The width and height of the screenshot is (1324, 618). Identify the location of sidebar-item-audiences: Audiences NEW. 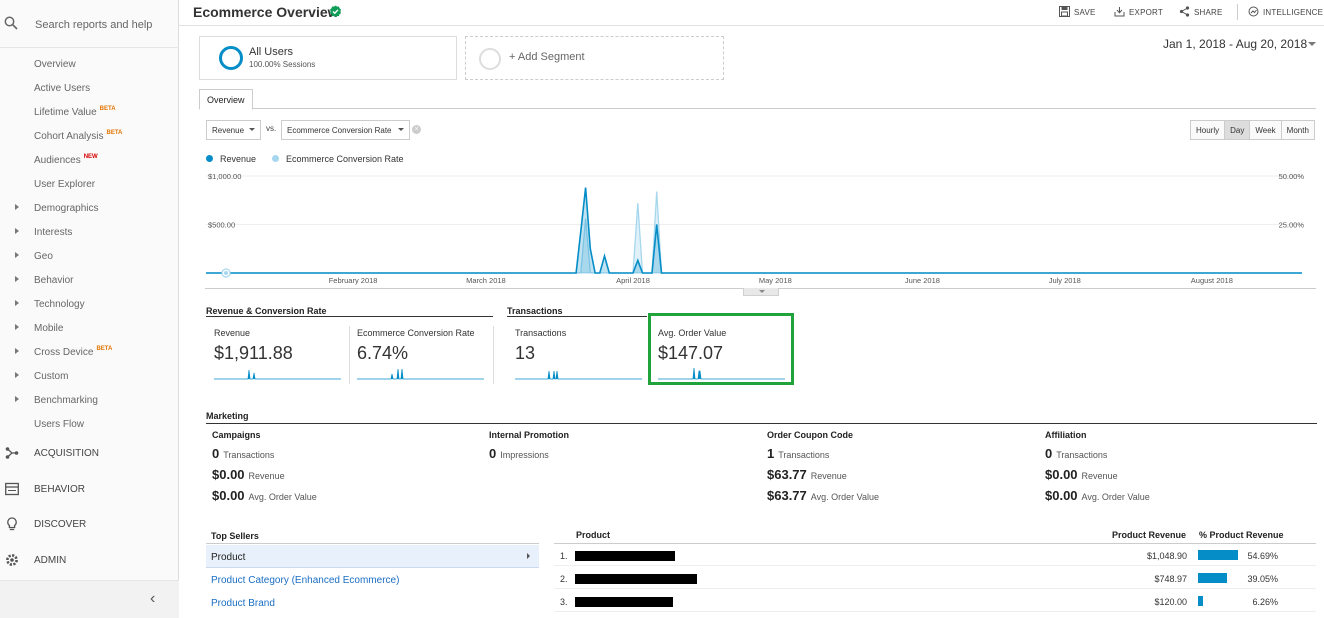
(89, 161).